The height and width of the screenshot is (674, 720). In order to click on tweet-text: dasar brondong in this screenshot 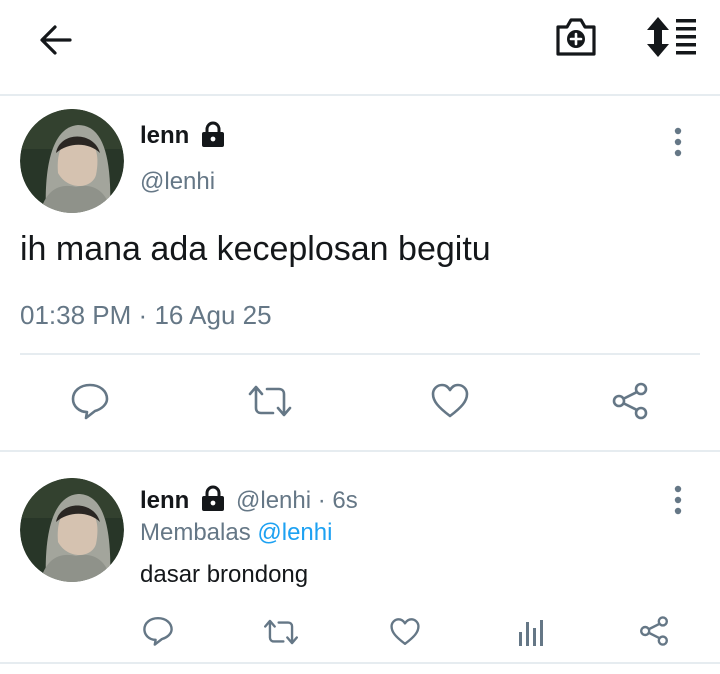, I will do `click(224, 574)`.